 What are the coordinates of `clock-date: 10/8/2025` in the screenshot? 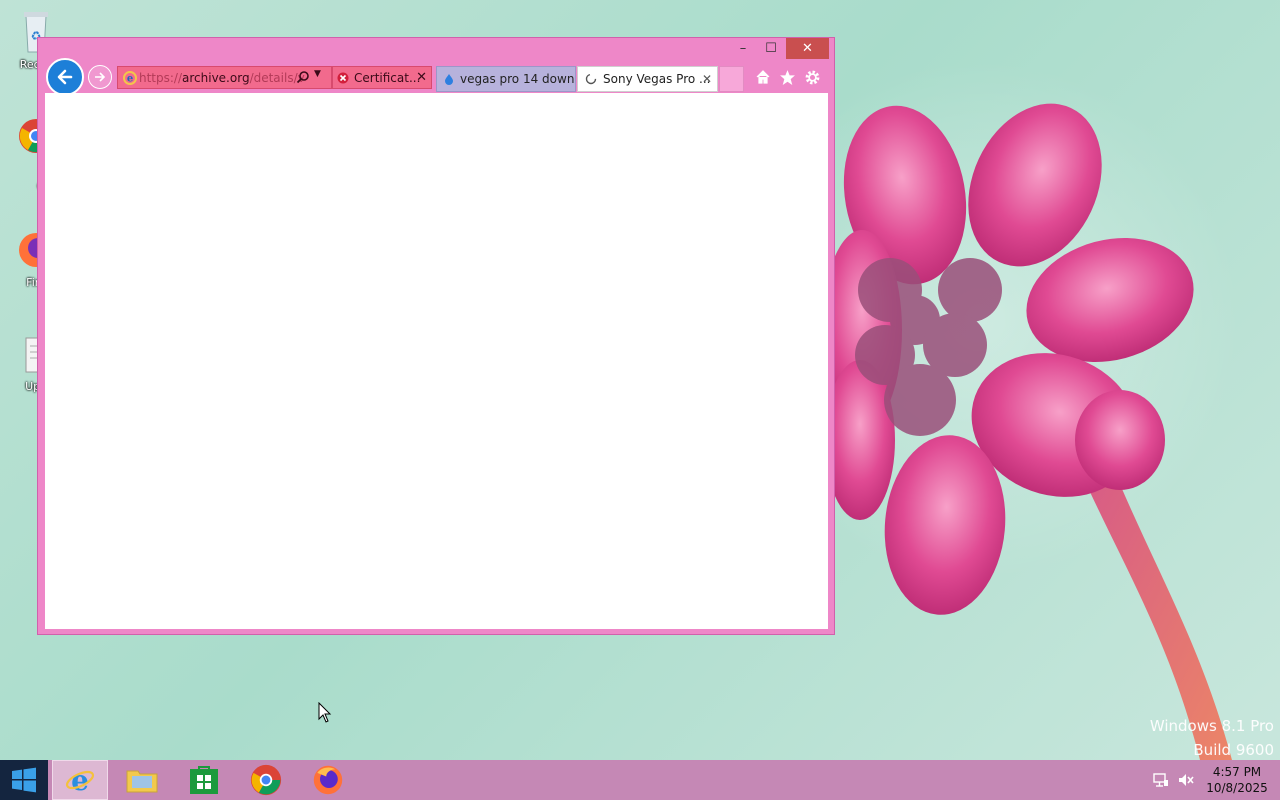 It's located at (1237, 788).